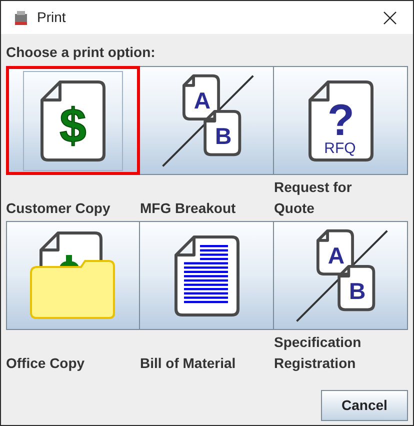 Image resolution: width=414 pixels, height=426 pixels. I want to click on prompt-label: Choose a print option:, so click(81, 52).